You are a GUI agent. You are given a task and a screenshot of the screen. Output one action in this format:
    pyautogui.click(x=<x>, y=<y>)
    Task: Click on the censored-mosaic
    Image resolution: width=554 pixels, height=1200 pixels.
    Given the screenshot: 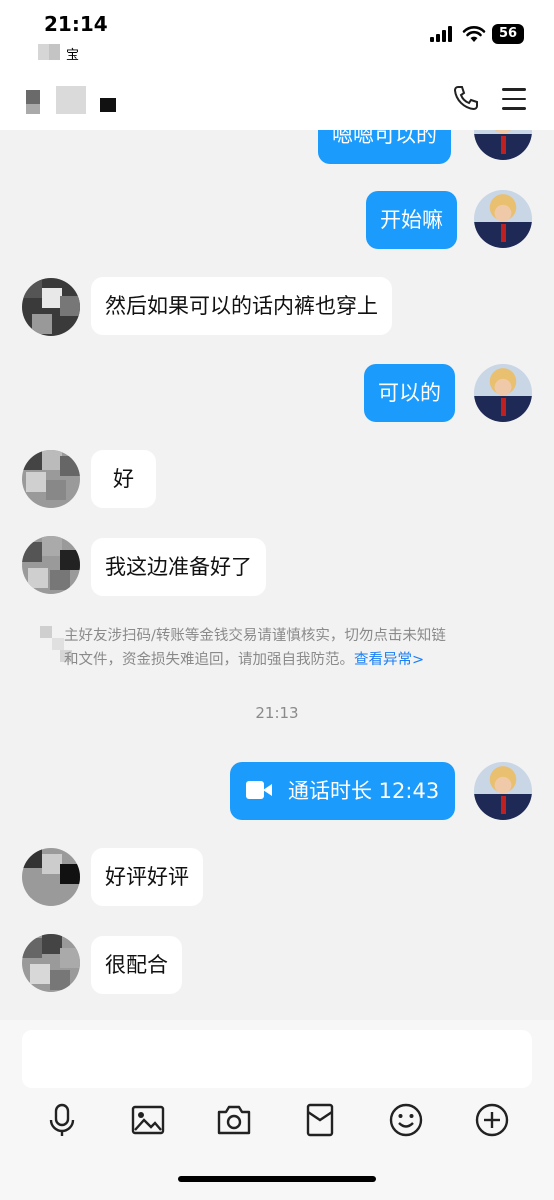 What is the action you would take?
    pyautogui.click(x=49, y=52)
    